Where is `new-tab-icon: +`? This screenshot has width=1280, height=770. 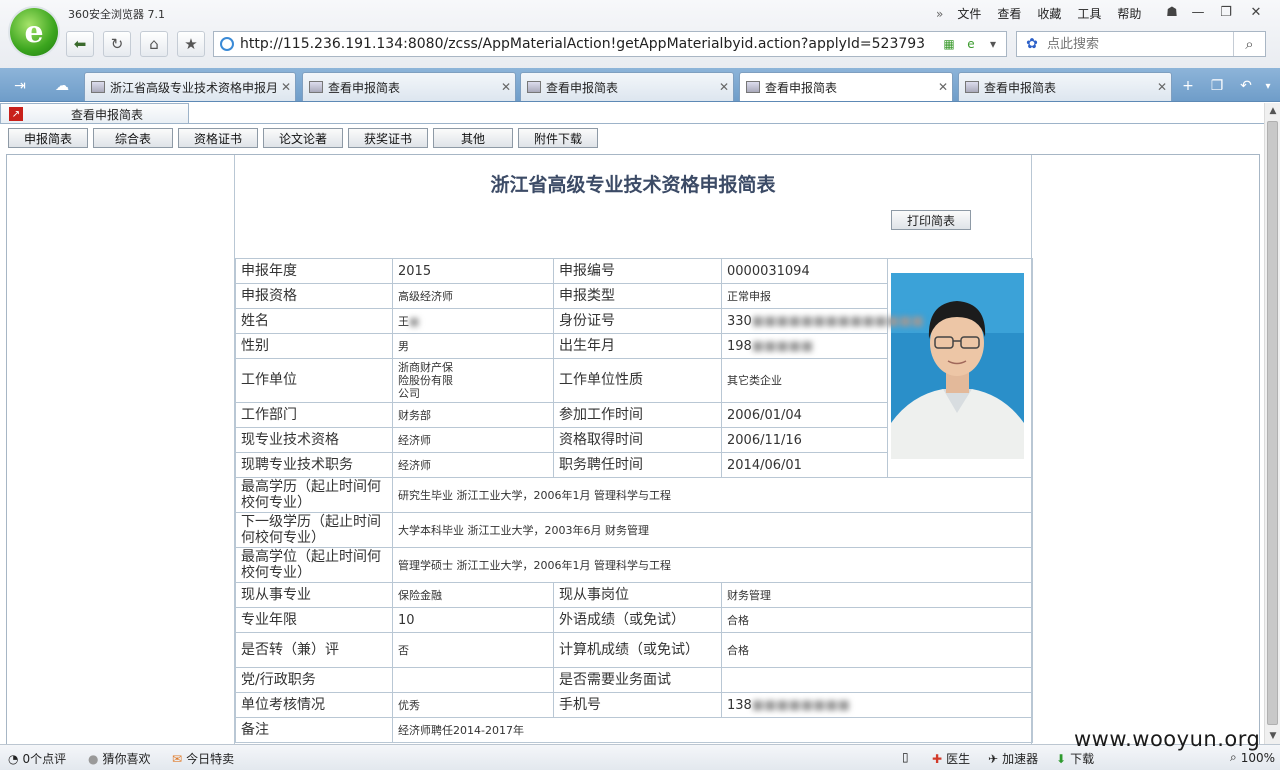 new-tab-icon: + is located at coordinates (1188, 86).